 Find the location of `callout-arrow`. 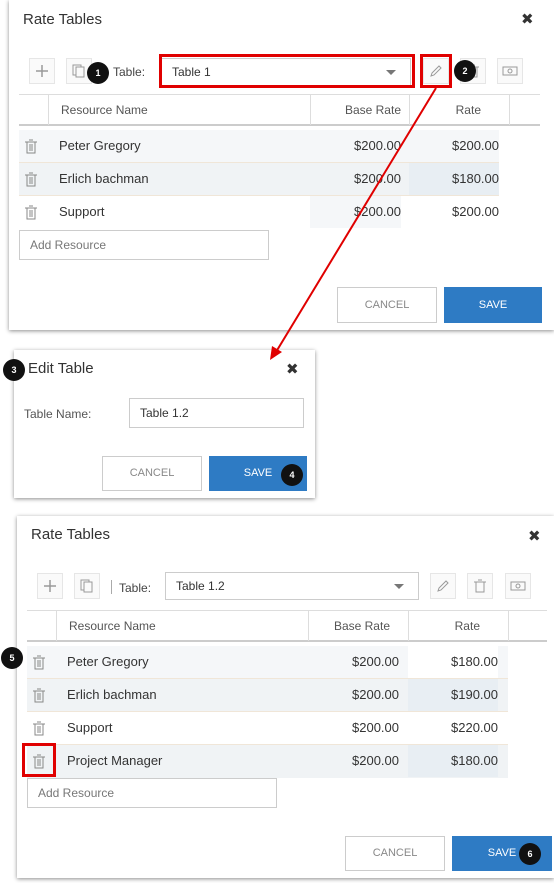

callout-arrow is located at coordinates (353, 223).